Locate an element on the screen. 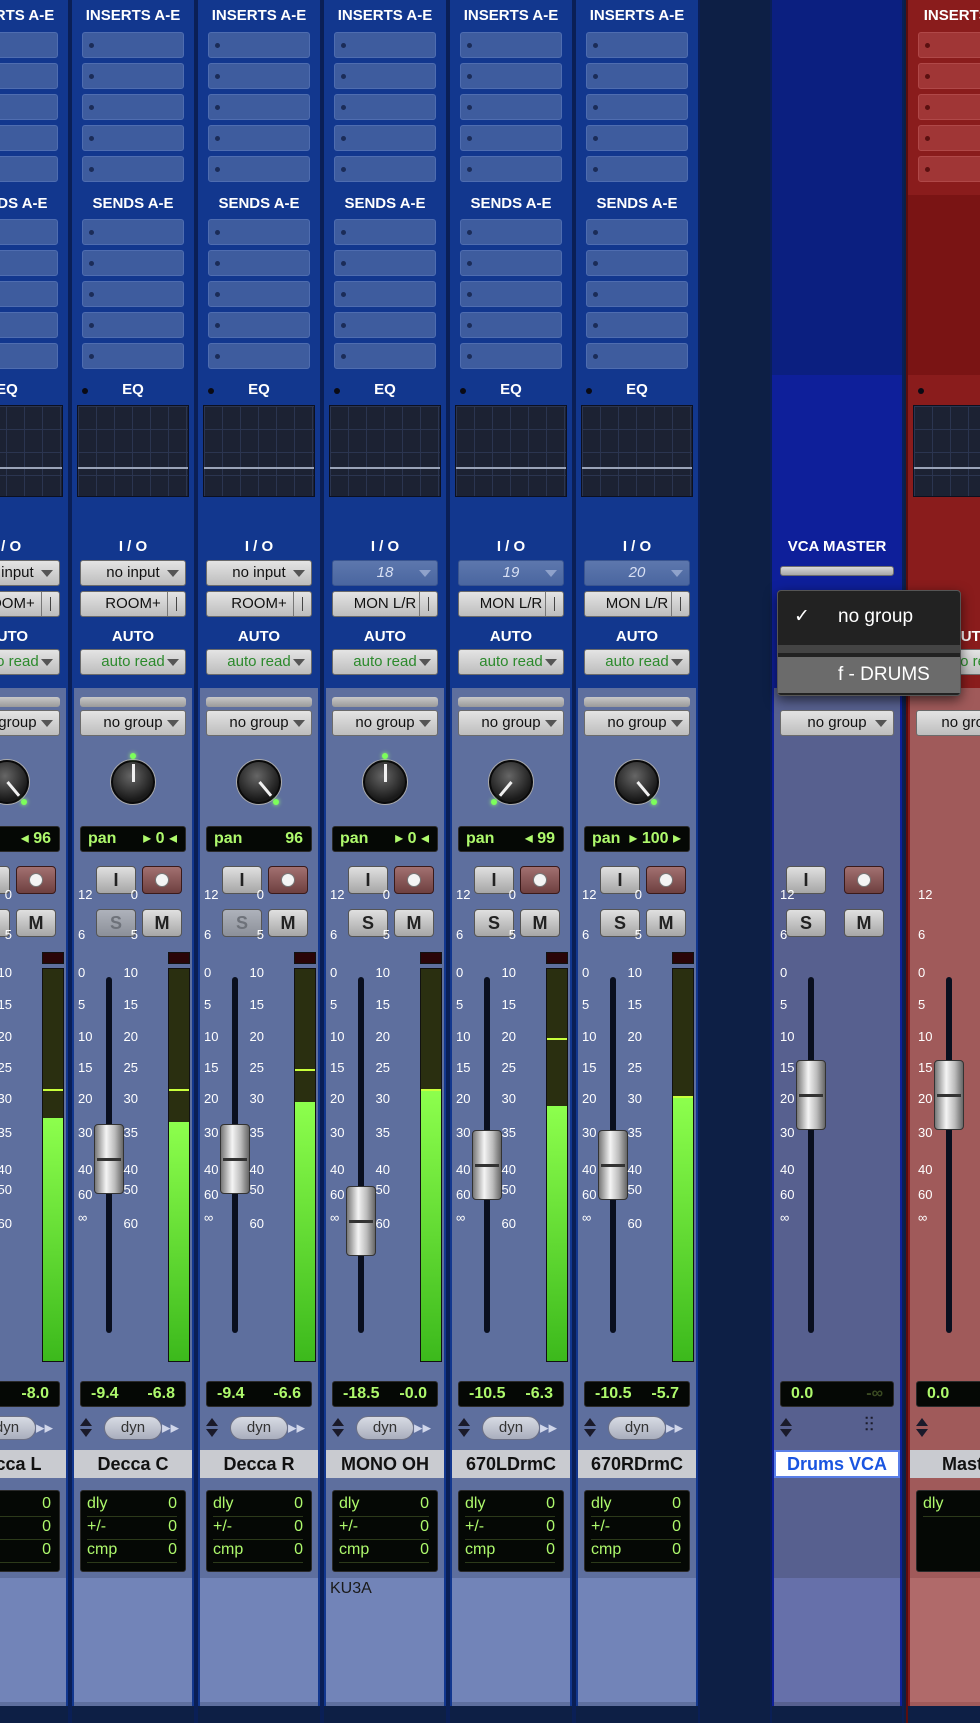 This screenshot has width=980, height=1723. volume-readout: -9.4 -6.6 is located at coordinates (259, 1394).